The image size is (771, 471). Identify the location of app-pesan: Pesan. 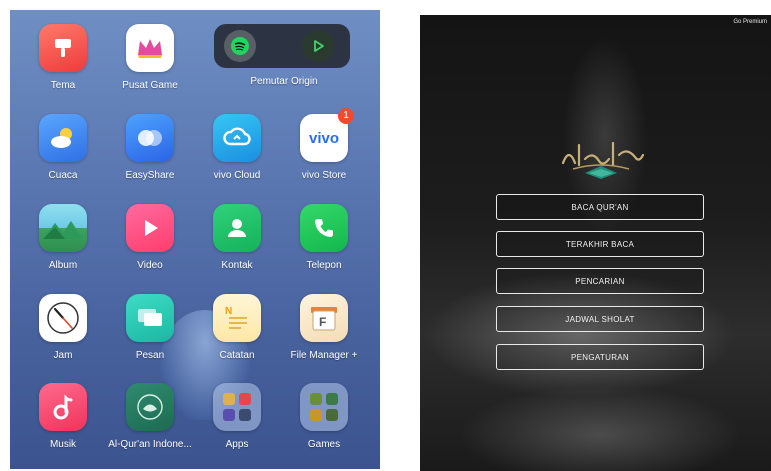
(150, 336).